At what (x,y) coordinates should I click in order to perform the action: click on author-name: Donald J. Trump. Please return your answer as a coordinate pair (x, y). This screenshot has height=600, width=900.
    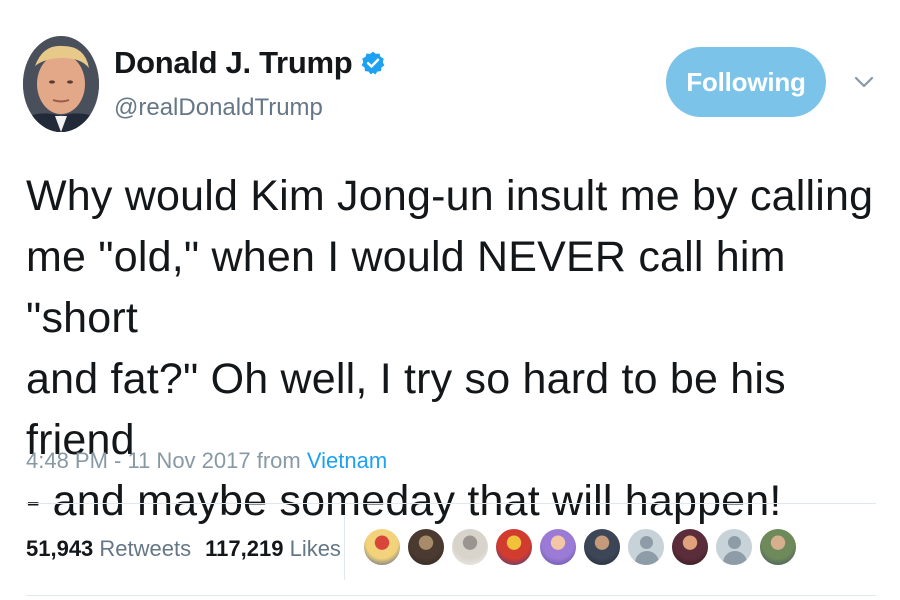
    Looking at the image, I should click on (233, 63).